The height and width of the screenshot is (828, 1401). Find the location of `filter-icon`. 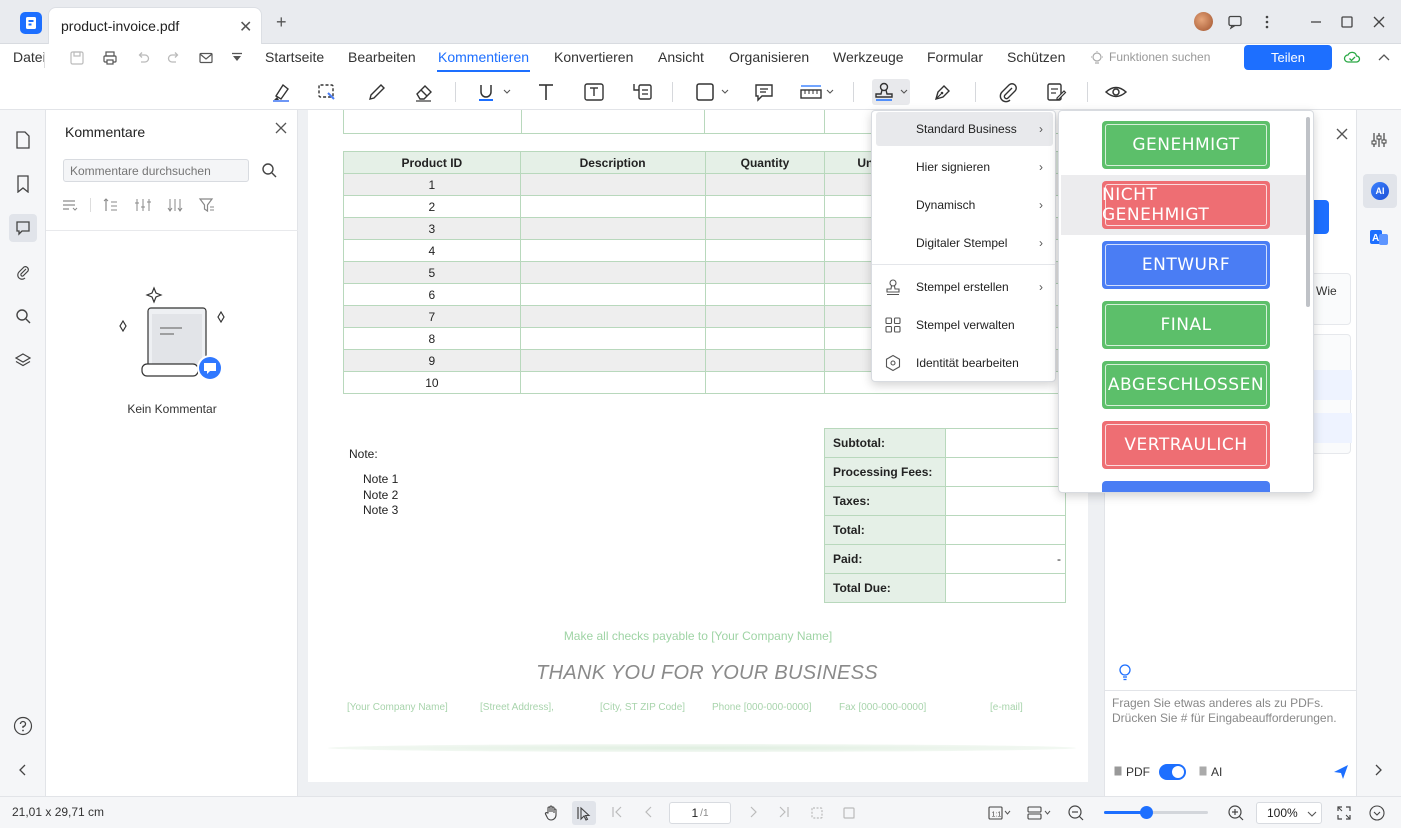

filter-icon is located at coordinates (207, 205).